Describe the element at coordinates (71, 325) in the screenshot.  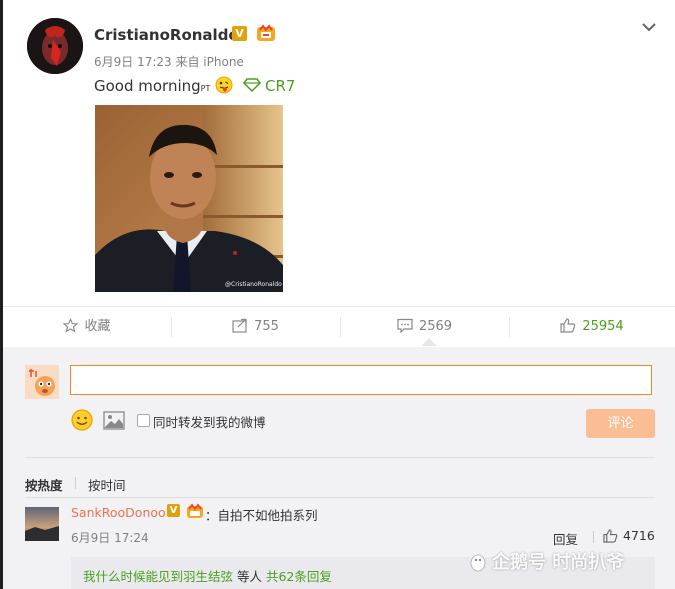
I see `star-icon` at that location.